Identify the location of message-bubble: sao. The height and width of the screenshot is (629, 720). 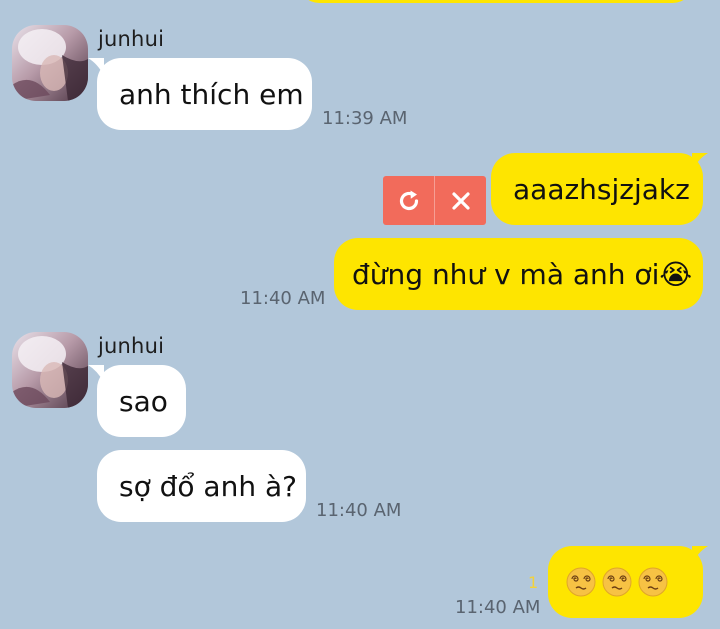
(141, 401).